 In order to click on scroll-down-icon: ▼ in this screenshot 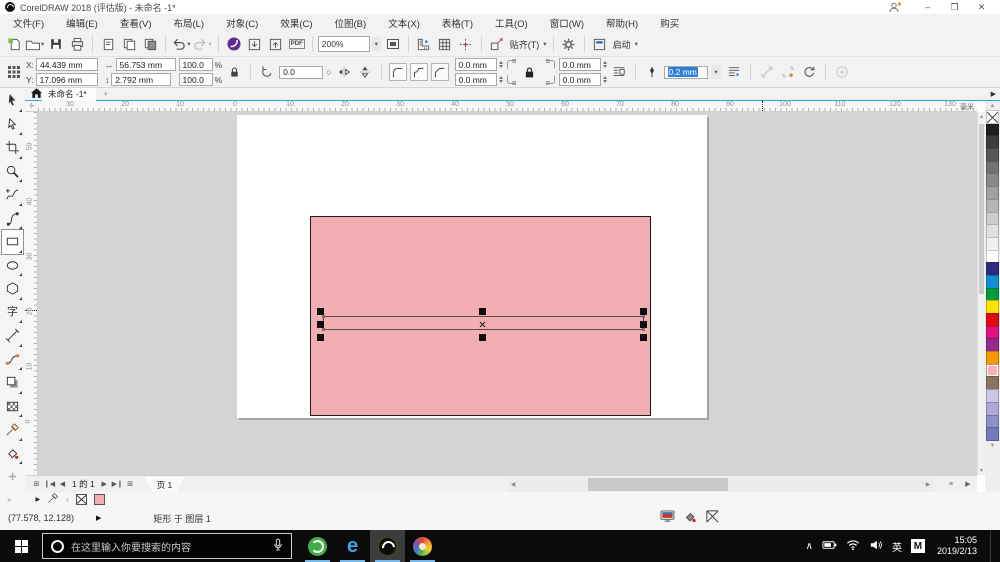, I will do `click(981, 470)`.